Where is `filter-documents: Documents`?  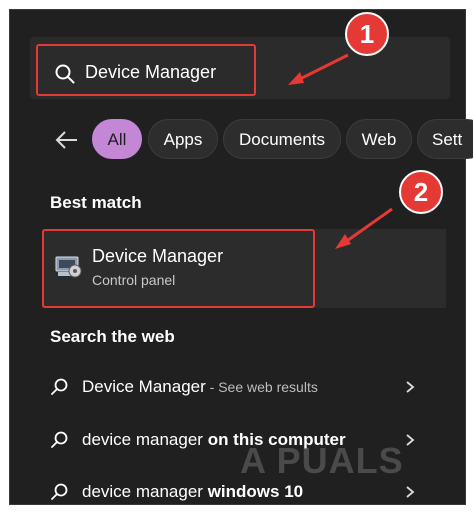
filter-documents: Documents is located at coordinates (282, 139).